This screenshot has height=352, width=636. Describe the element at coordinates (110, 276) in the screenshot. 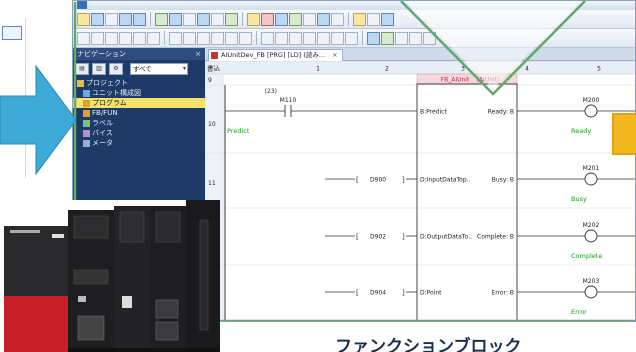

I see `plc-hardware-photo` at that location.